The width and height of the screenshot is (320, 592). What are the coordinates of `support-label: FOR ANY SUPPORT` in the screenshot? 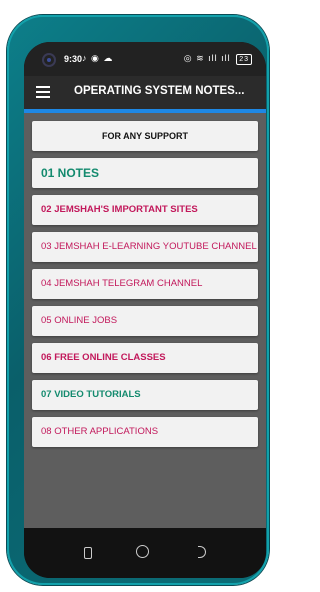 It's located at (144, 136).